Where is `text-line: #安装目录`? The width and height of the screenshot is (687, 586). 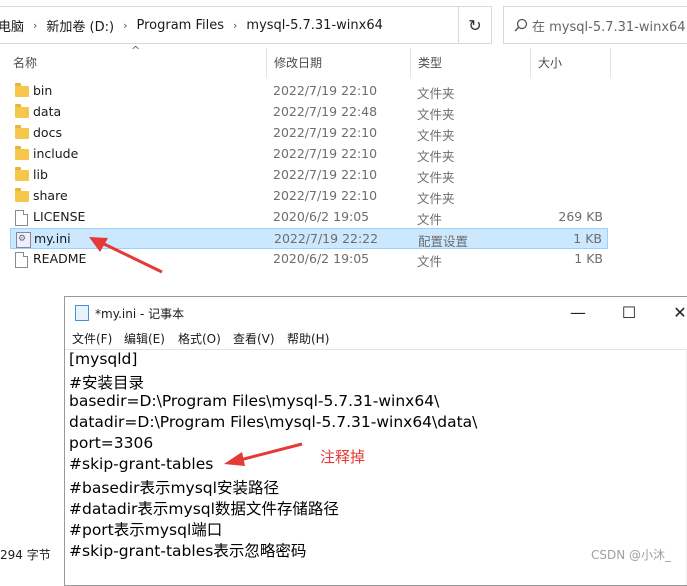 text-line: #安装目录 is located at coordinates (106, 383).